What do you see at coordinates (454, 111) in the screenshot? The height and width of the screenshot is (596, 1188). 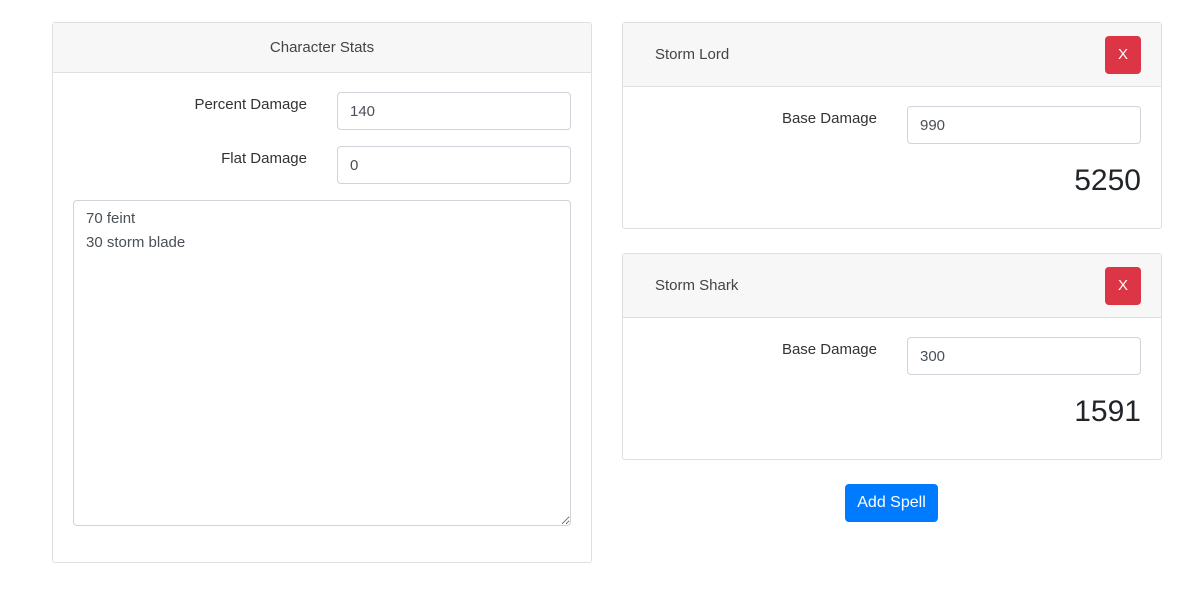 I see `percent-damage-input` at bounding box center [454, 111].